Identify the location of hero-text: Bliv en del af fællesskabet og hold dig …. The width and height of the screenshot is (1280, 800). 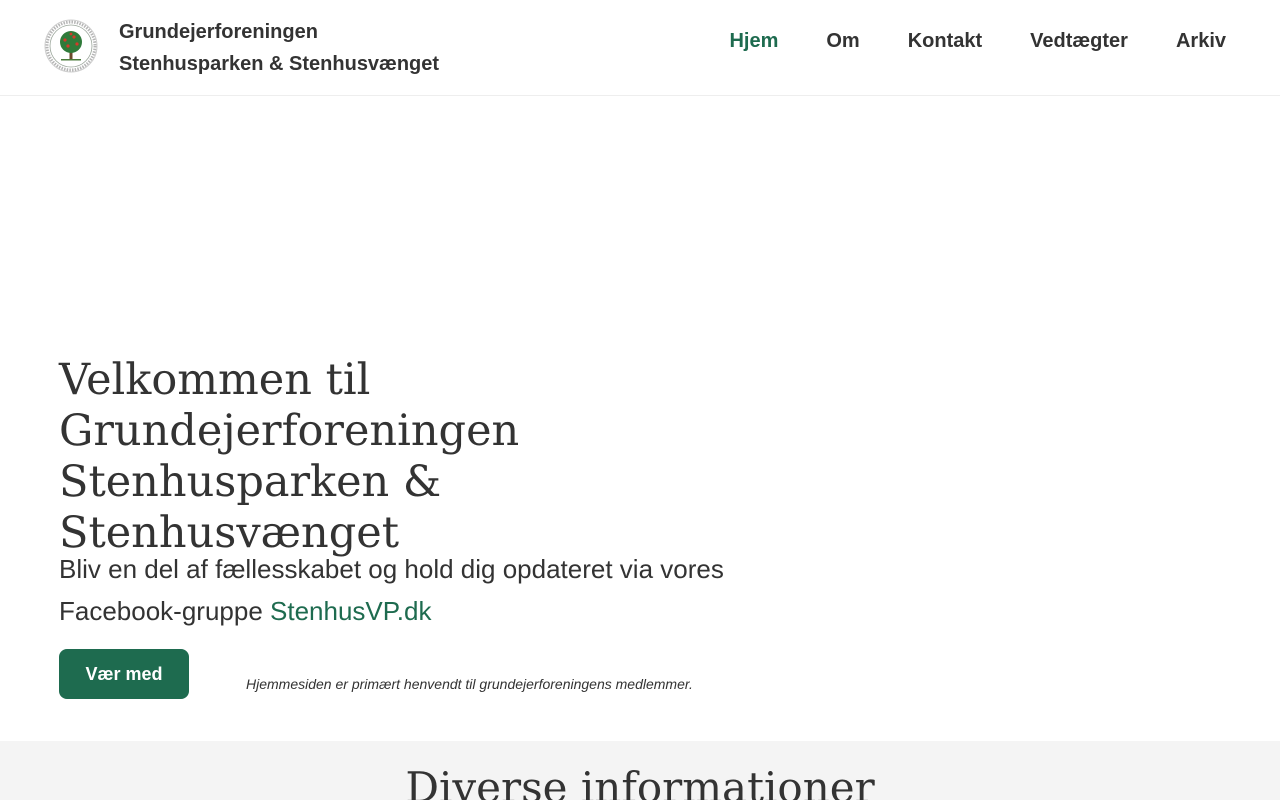
(409, 590).